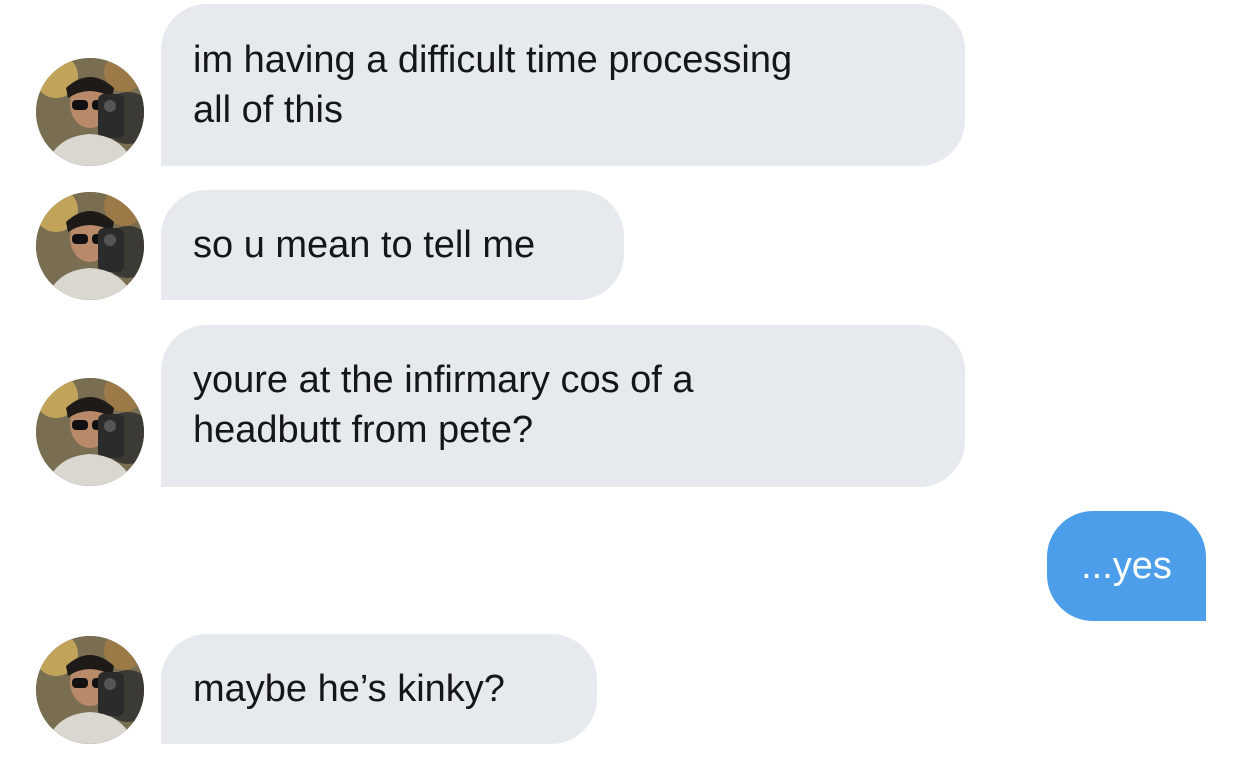 The height and width of the screenshot is (759, 1242). I want to click on message-text: ...yes, so click(1126, 566).